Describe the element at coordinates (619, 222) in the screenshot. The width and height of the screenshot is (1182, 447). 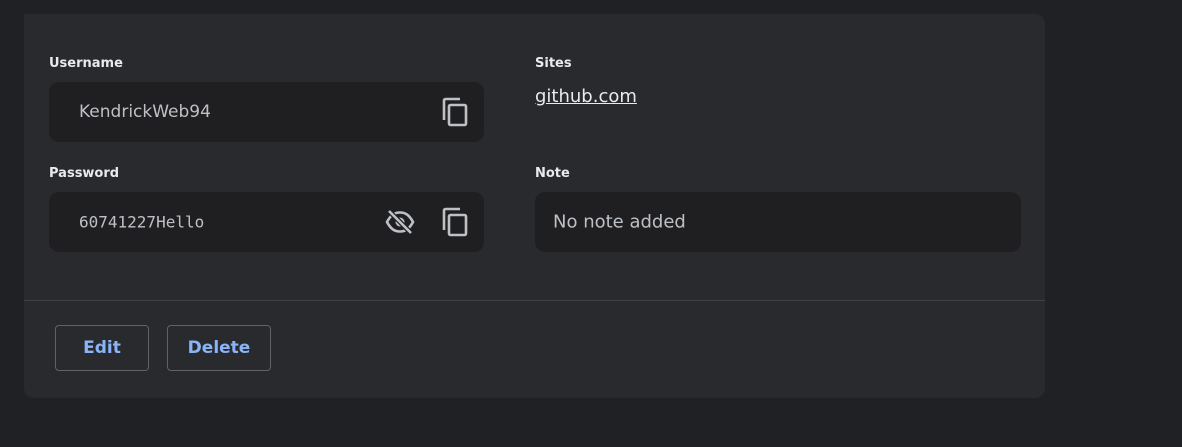
I see `note-value: No note added` at that location.